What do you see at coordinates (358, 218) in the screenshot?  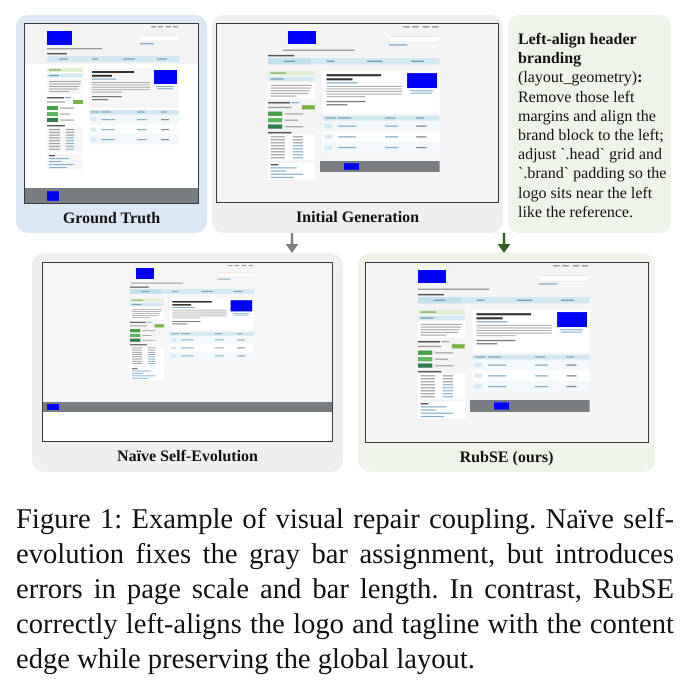 I see `panel-label: Initial Generation` at bounding box center [358, 218].